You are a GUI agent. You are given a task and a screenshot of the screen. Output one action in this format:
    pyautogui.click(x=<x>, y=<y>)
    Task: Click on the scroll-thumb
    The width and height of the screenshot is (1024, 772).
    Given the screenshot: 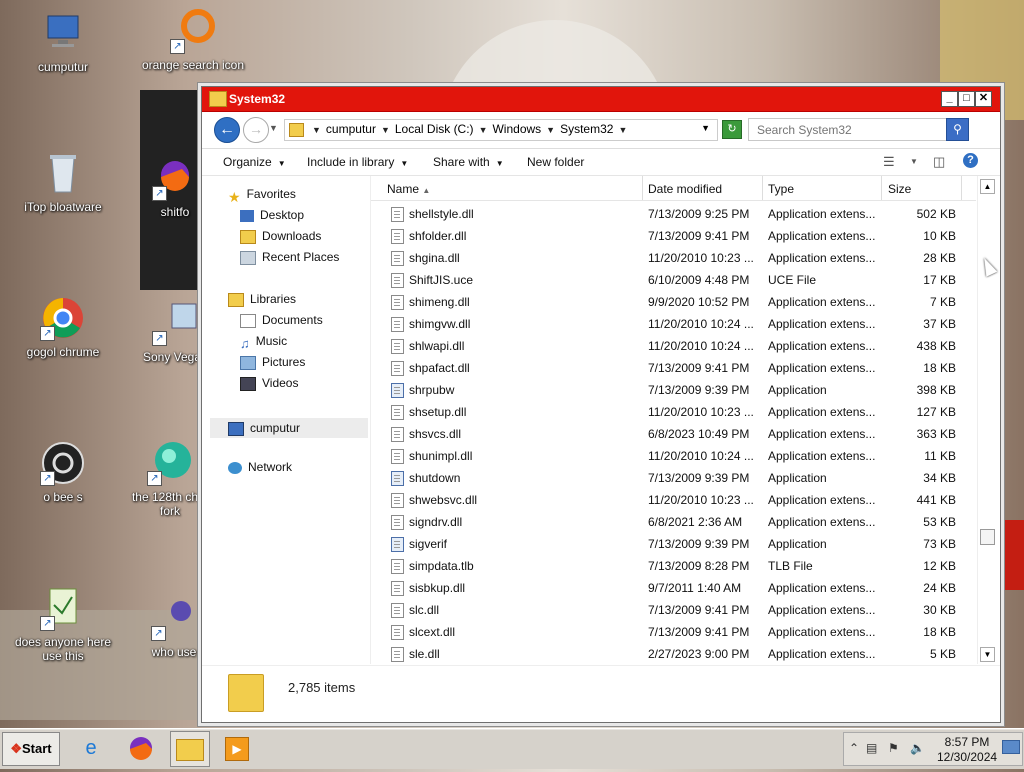 What is the action you would take?
    pyautogui.click(x=987, y=537)
    